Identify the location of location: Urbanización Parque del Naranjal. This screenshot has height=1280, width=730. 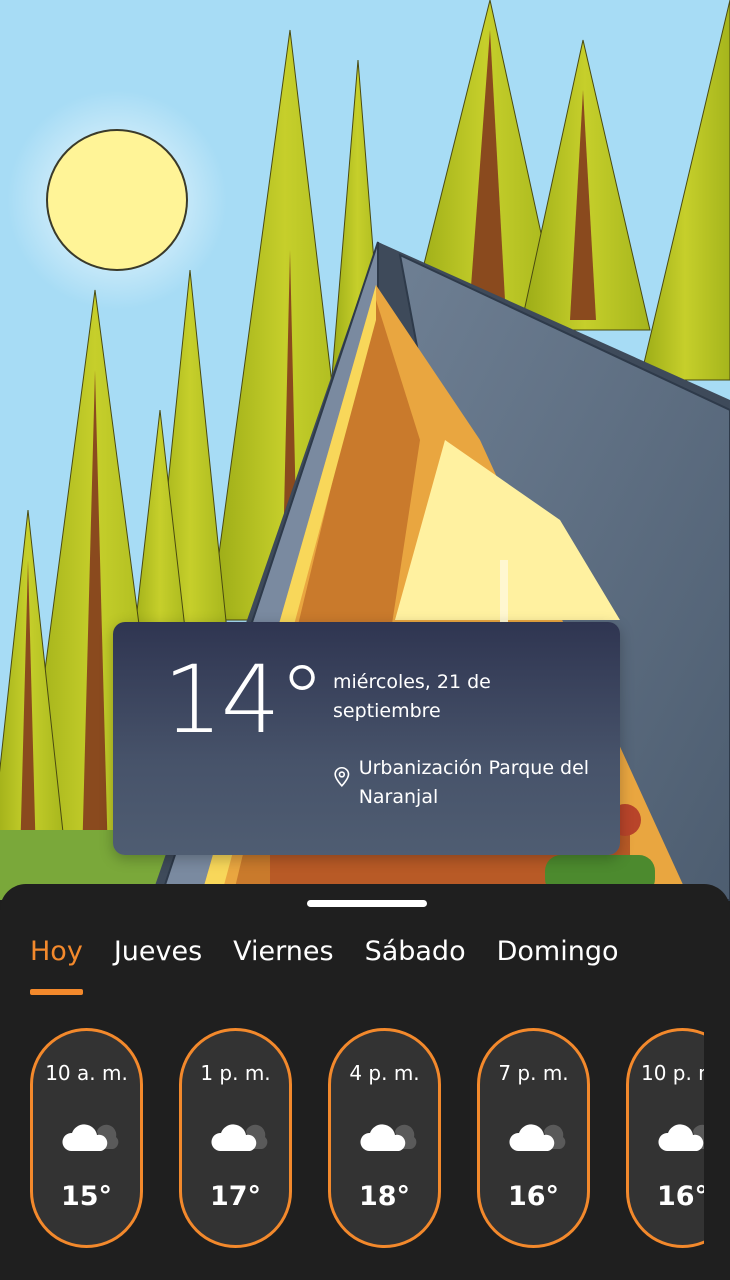
(473, 783).